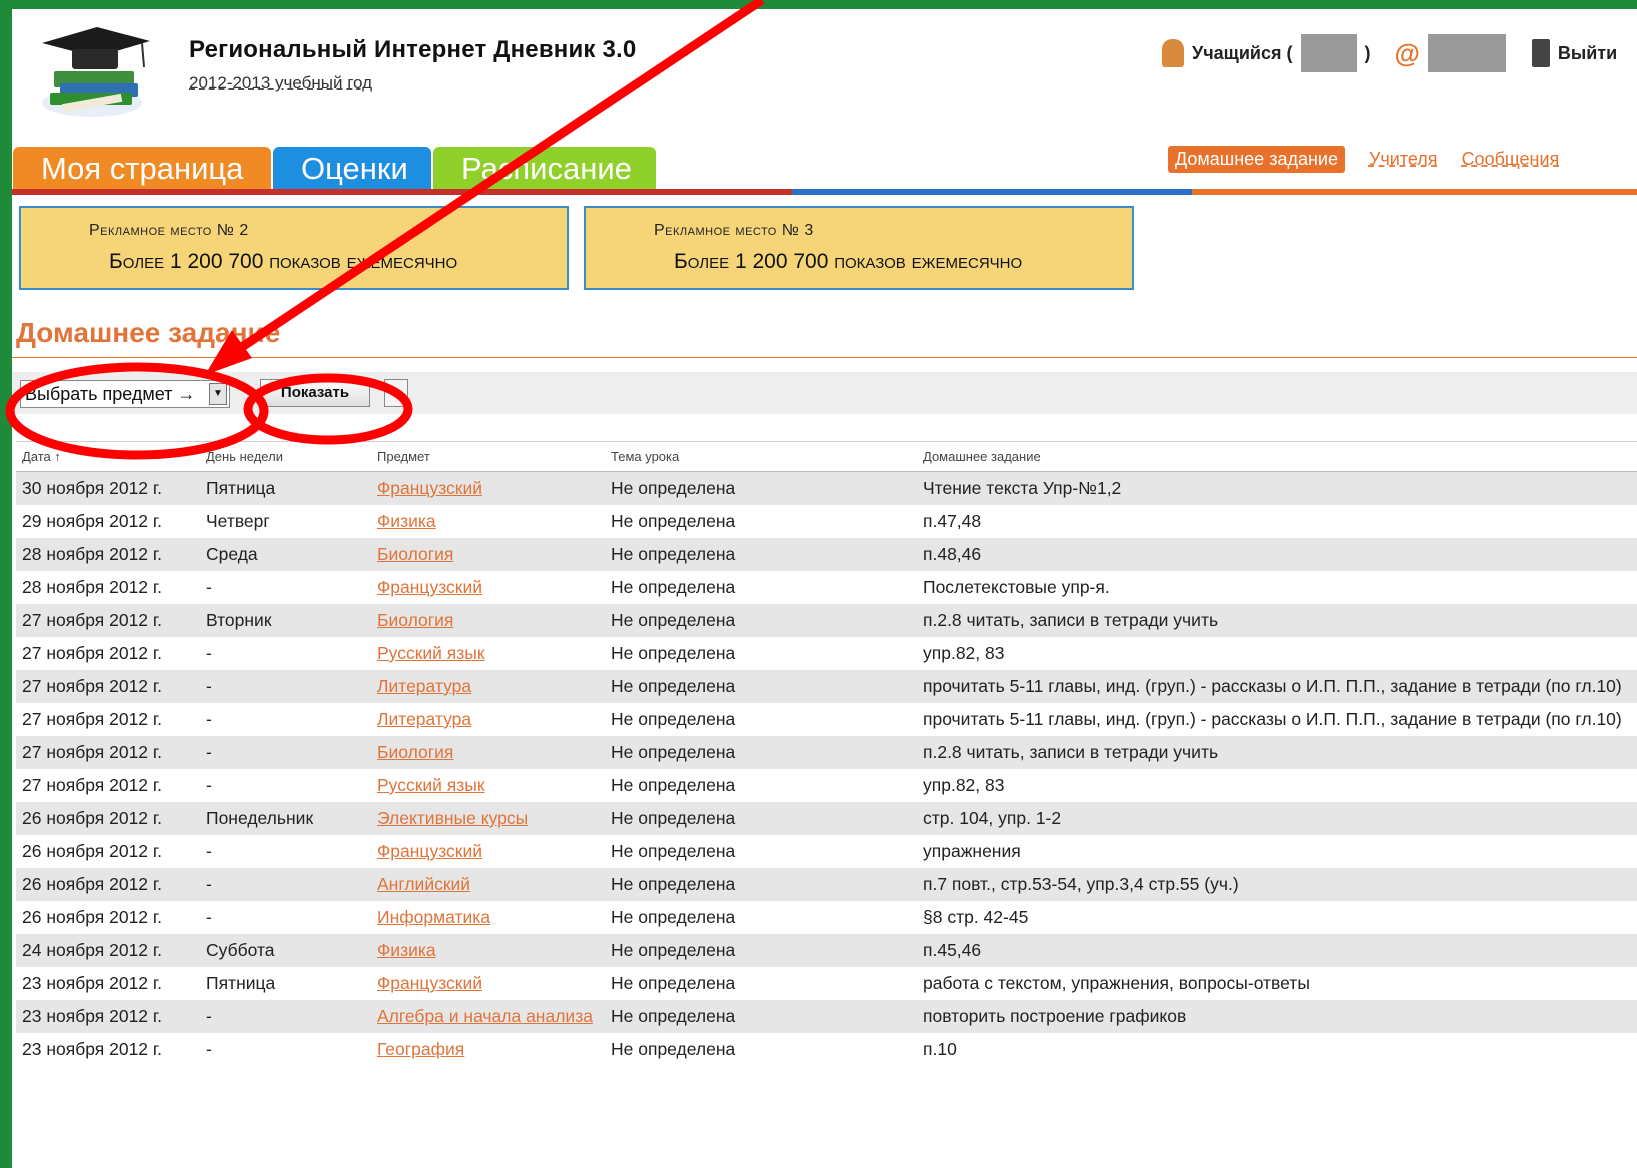  I want to click on cell-weekday: Вторник, so click(285, 620).